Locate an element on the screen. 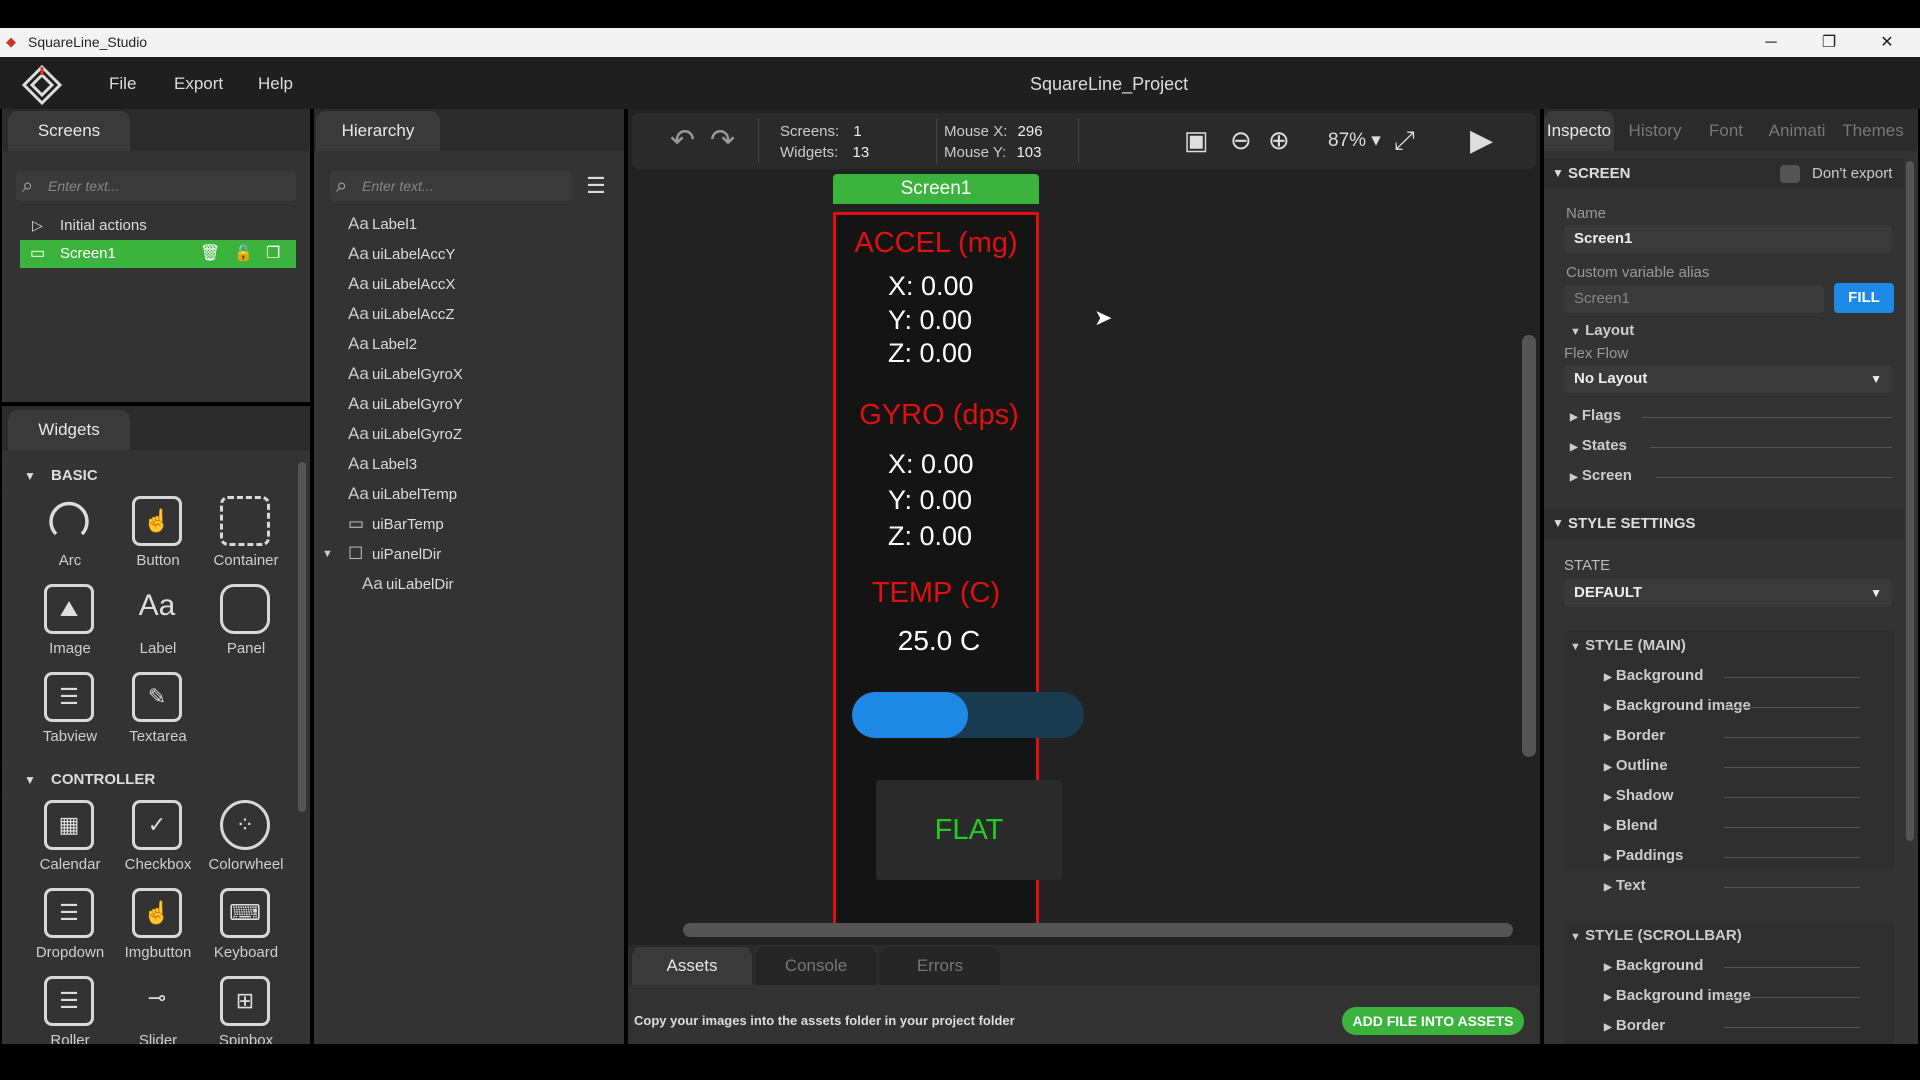 This screenshot has width=1920, height=1080. controller-section-header: ▼ CONTROLLER is located at coordinates (151, 780).